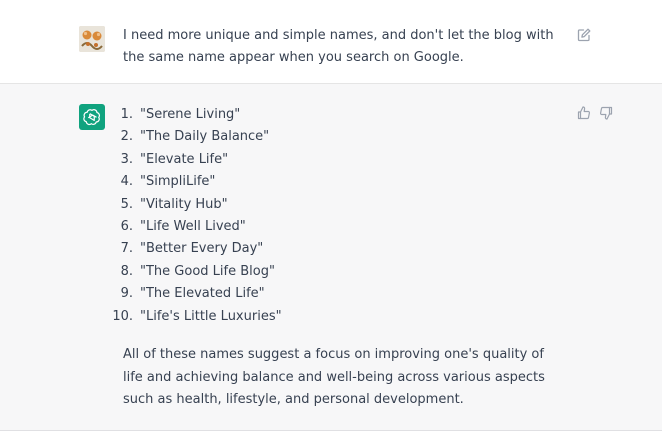  Describe the element at coordinates (126, 294) in the screenshot. I see `list-item-number: 9.` at that location.